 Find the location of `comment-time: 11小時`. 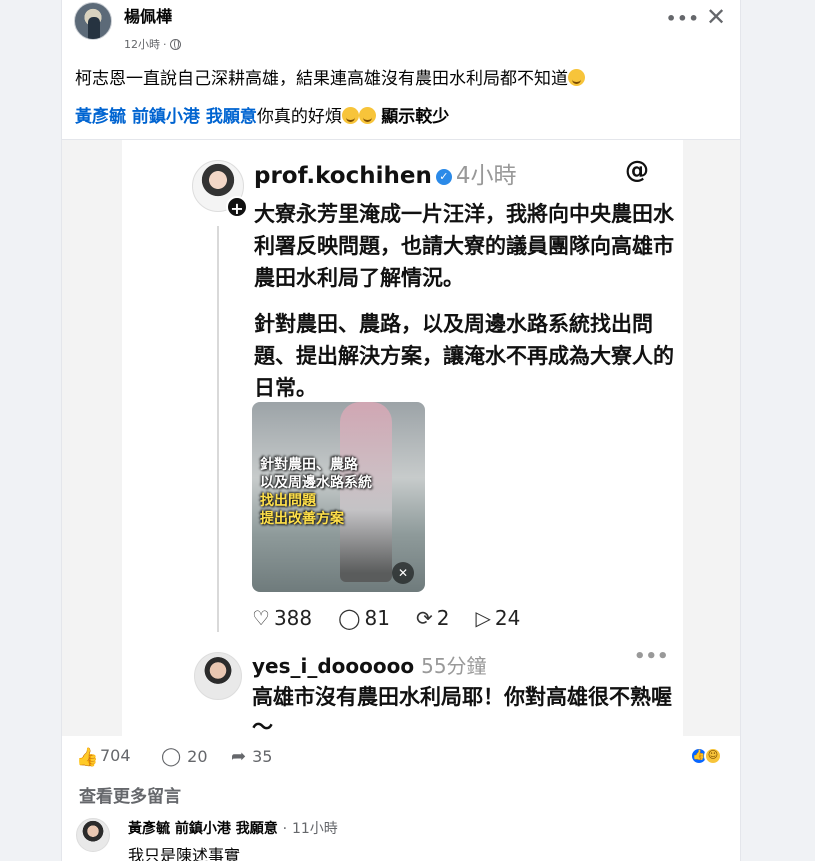

comment-time: 11小時 is located at coordinates (315, 829).